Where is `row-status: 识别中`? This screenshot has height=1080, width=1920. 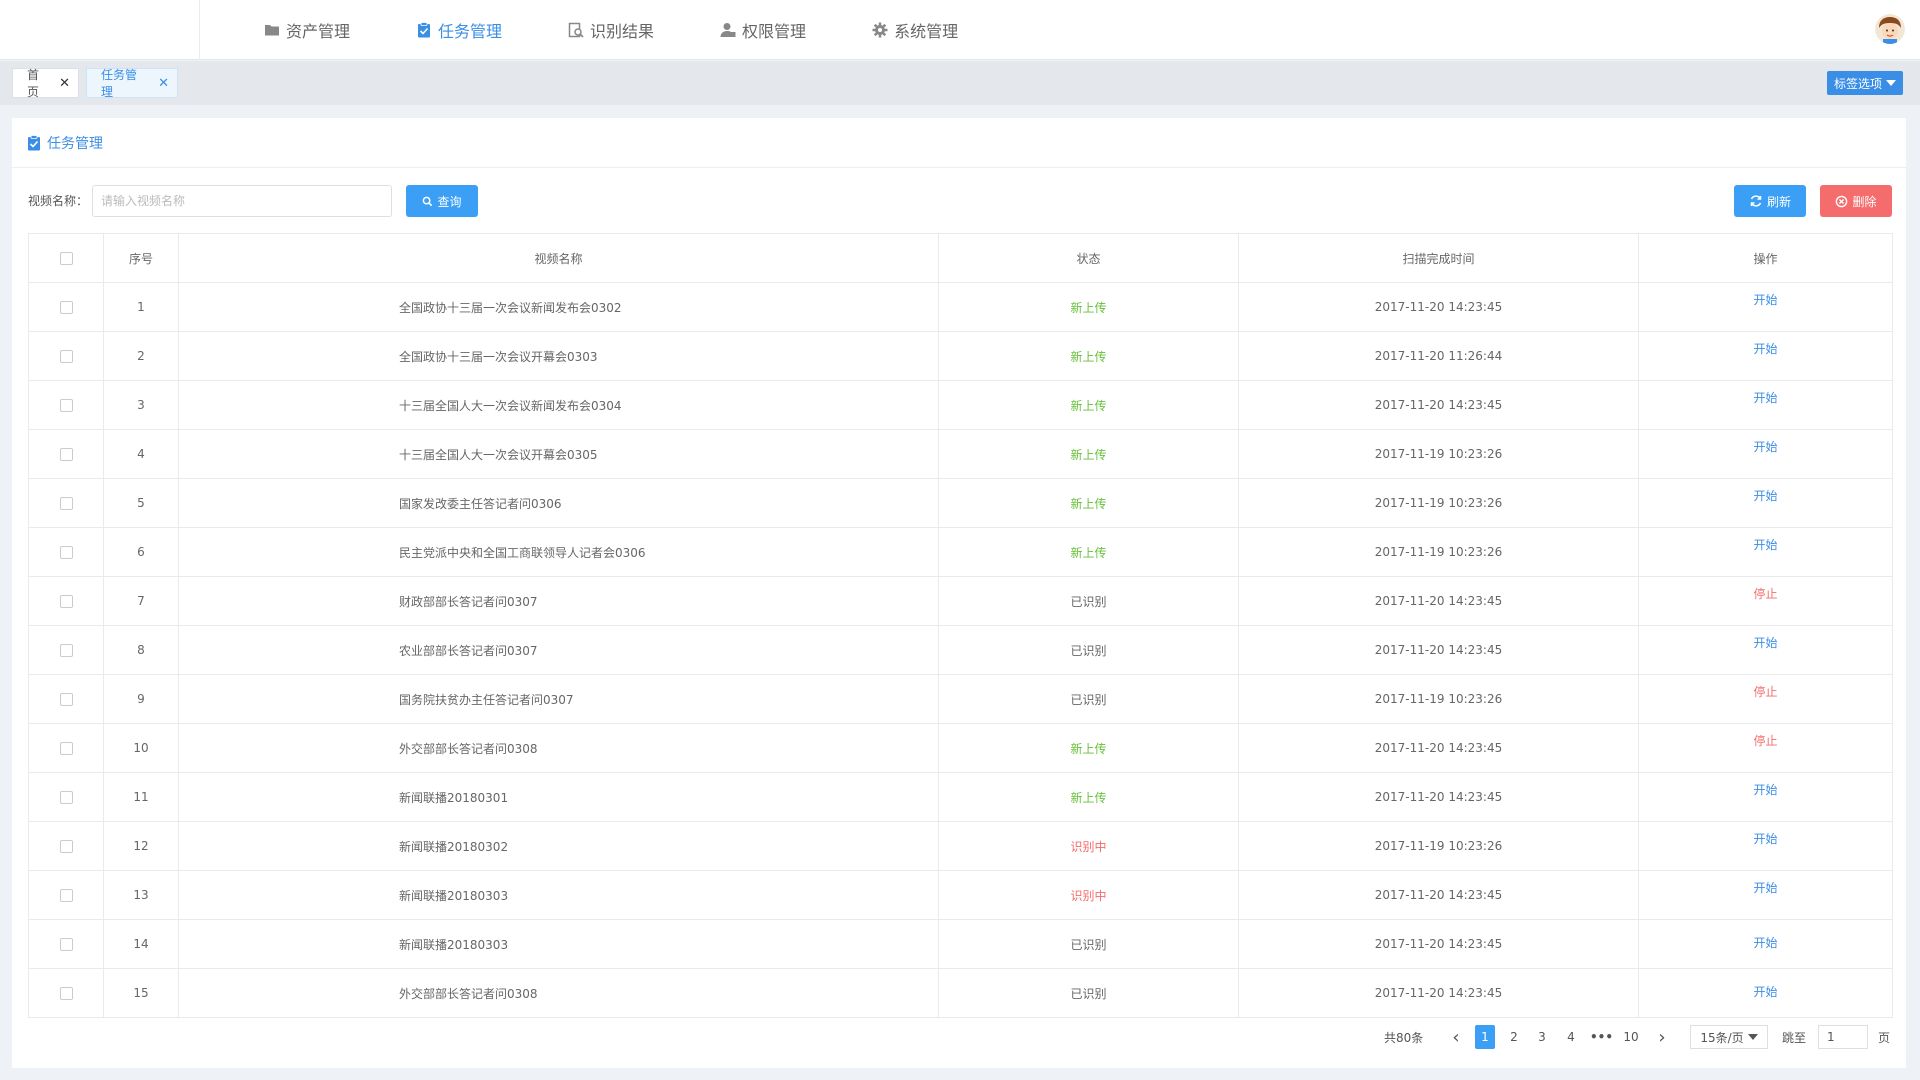
row-status: 识别中 is located at coordinates (1088, 846).